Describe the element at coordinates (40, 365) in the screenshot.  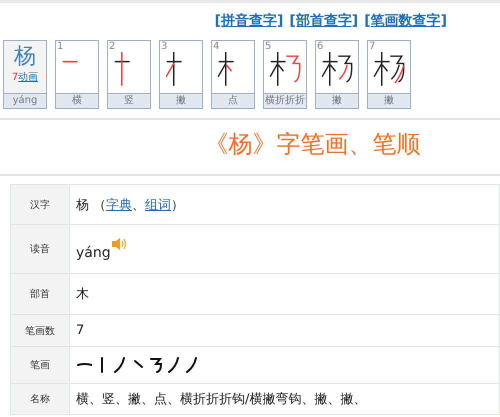
I see `field-label: 笔画` at that location.